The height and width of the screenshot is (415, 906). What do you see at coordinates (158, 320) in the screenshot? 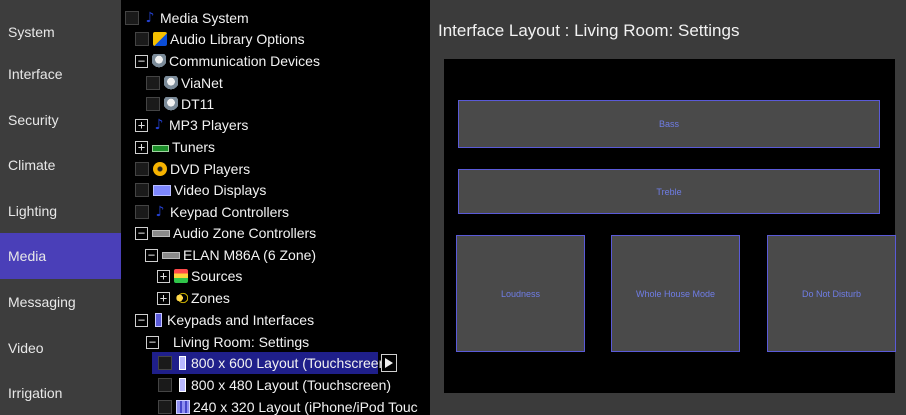
I see `keypad-icon` at bounding box center [158, 320].